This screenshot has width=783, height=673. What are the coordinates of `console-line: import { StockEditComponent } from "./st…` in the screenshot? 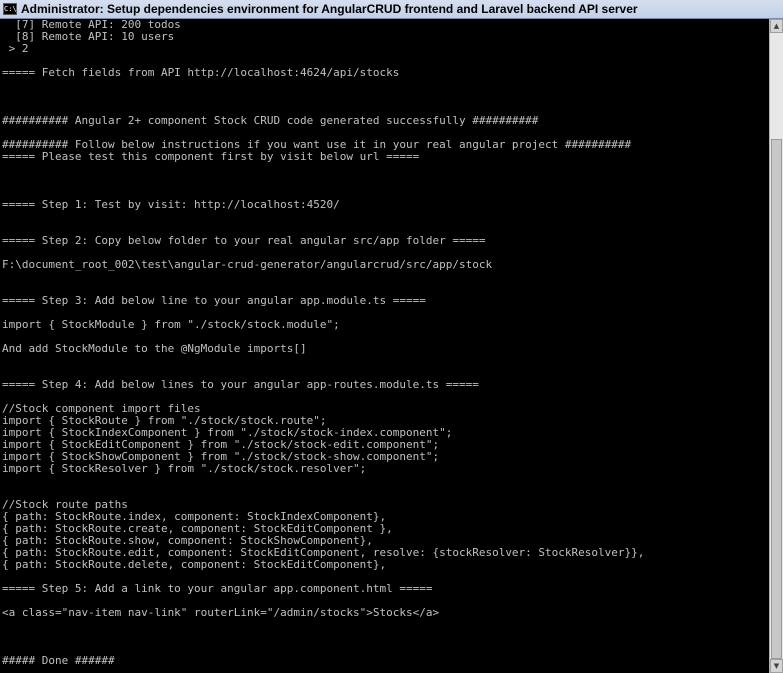 It's located at (221, 445).